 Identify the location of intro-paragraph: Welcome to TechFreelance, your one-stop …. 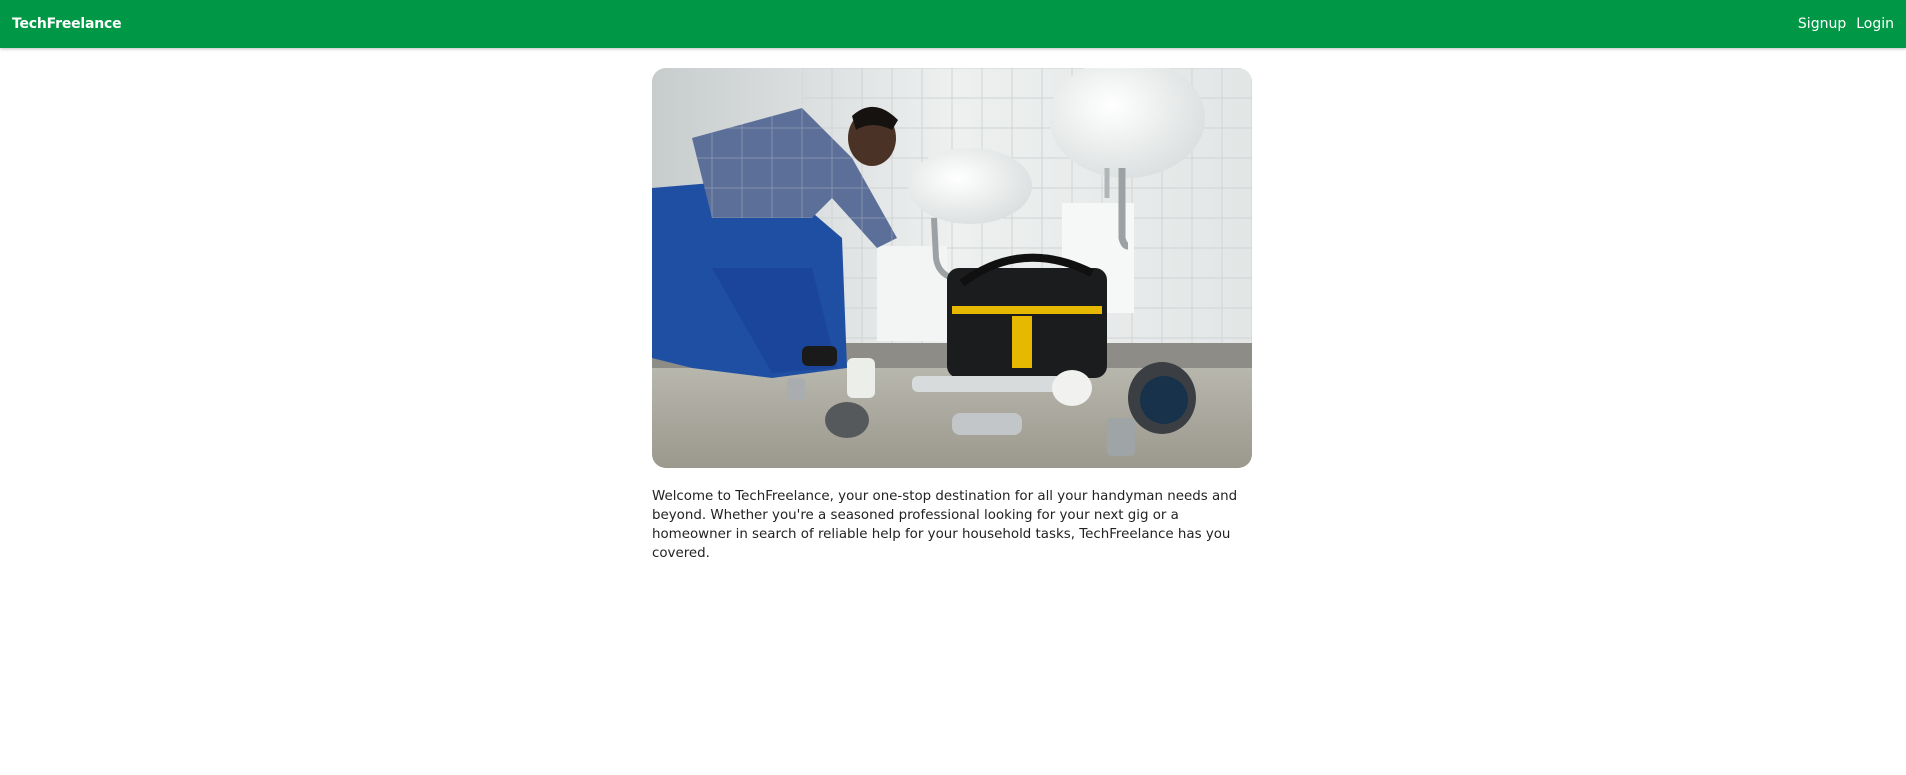
(945, 525).